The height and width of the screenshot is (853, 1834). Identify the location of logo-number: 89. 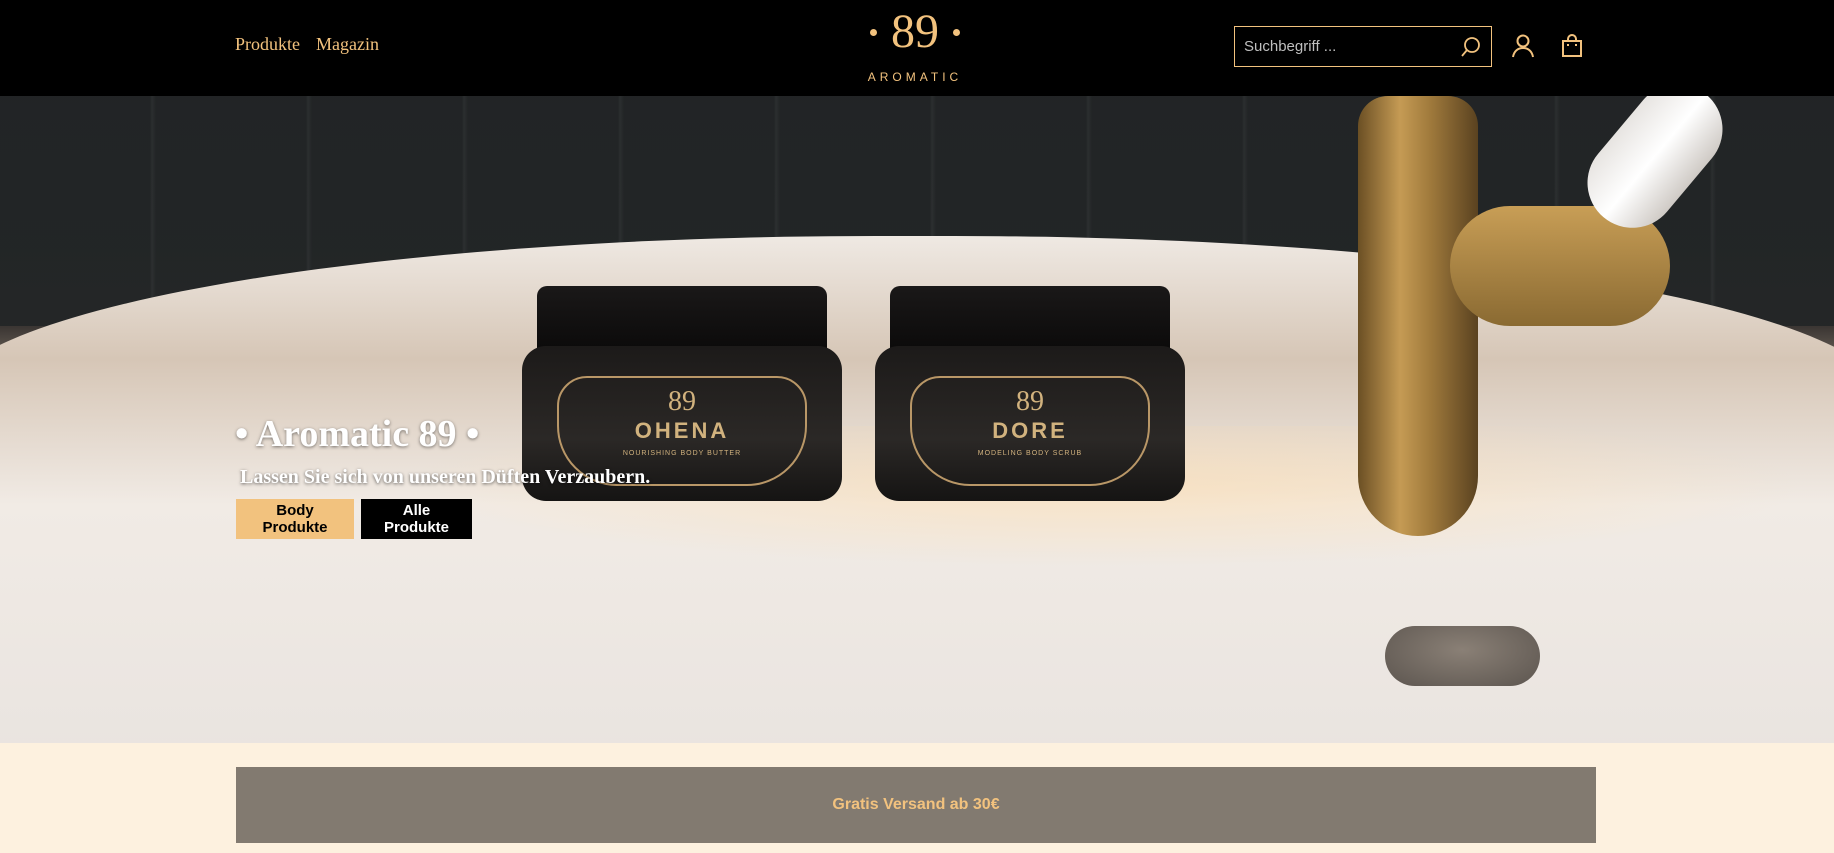
(915, 31).